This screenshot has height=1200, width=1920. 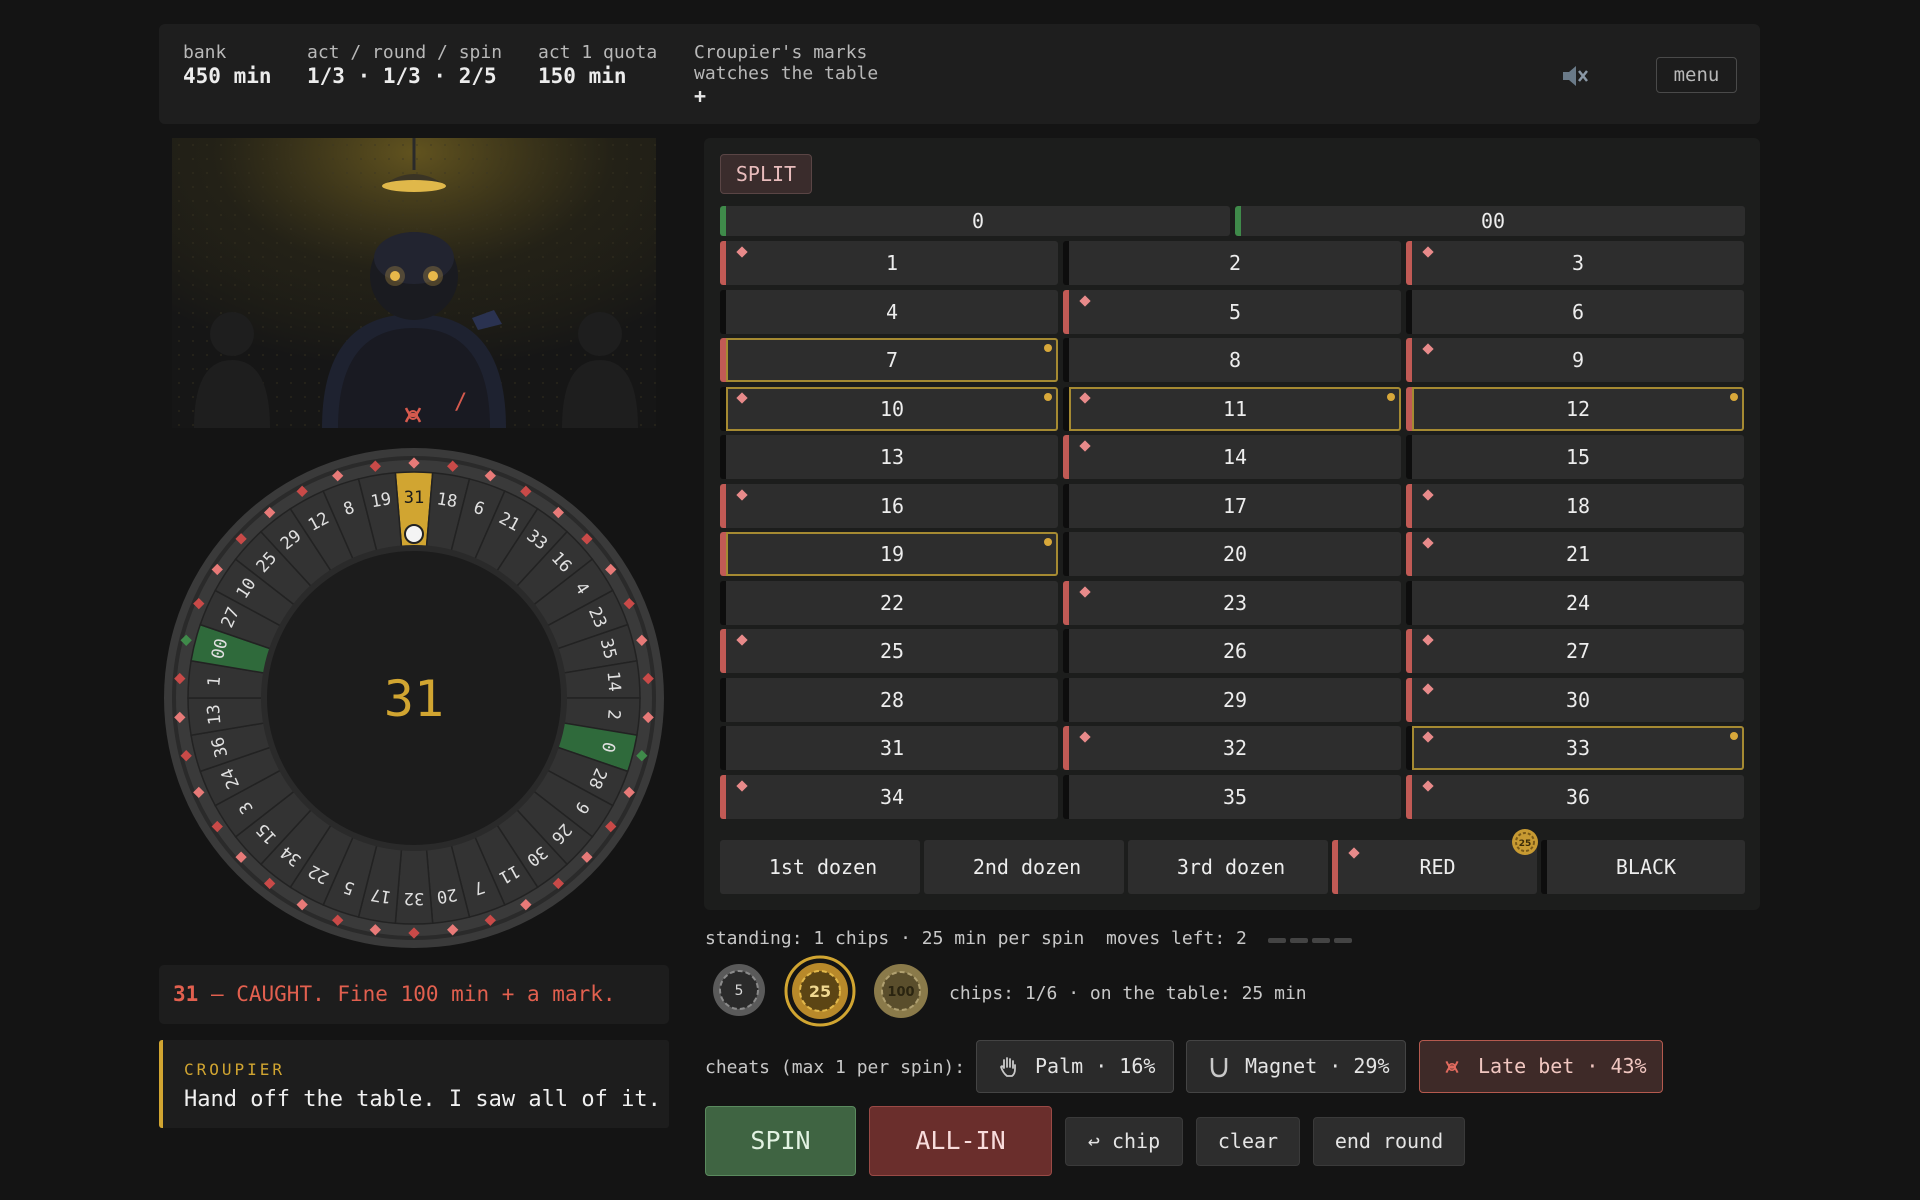 I want to click on bet-cell-8: 8, so click(x=1232, y=360).